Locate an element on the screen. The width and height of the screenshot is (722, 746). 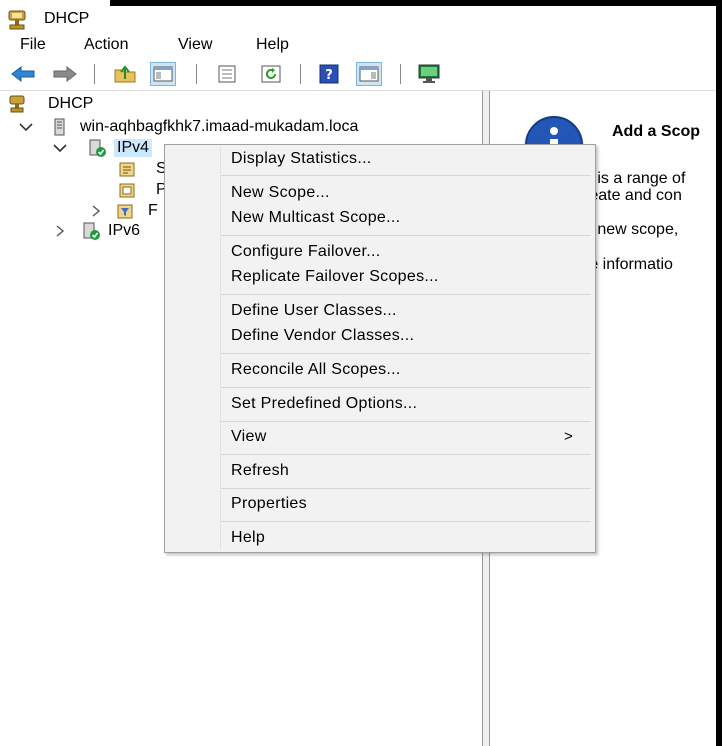
tree-node-server: win-aqhbagfkhk7.imaad-mukadam.loca is located at coordinates (188, 127).